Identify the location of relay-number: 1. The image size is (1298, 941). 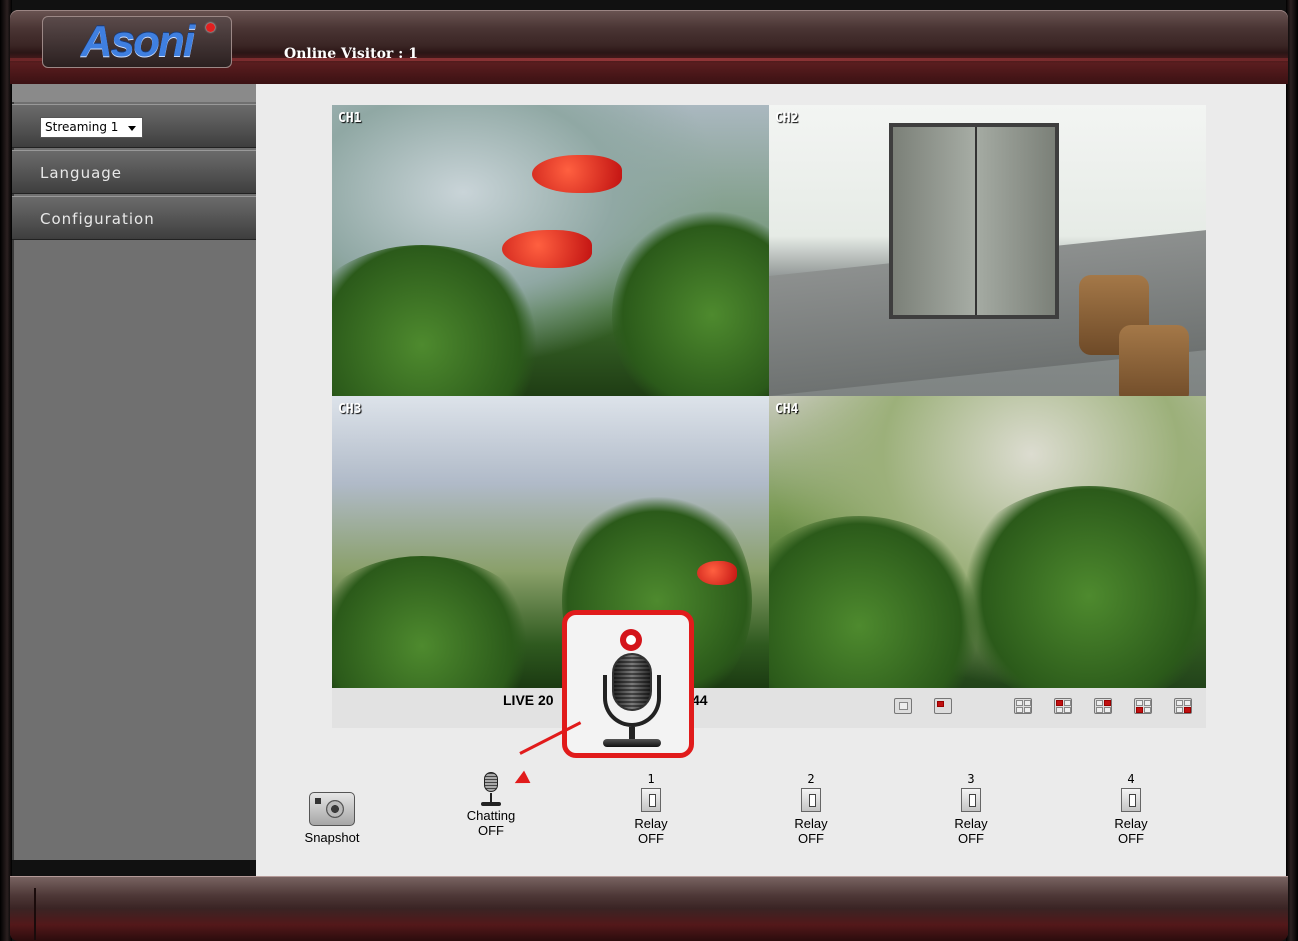
(651, 779).